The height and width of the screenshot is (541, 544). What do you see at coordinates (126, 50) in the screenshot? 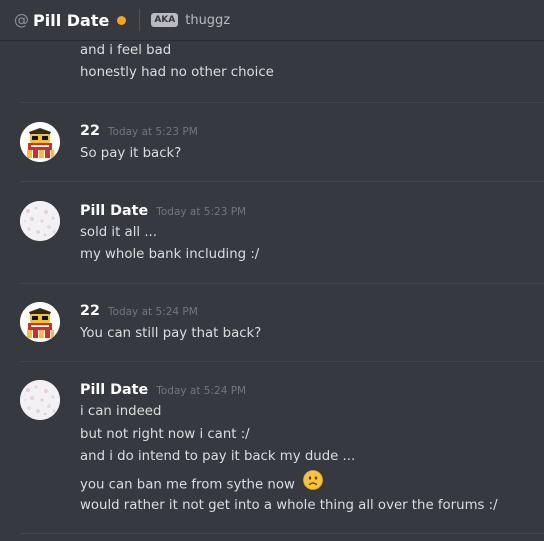
I see `message-text: and i feel bad` at bounding box center [126, 50].